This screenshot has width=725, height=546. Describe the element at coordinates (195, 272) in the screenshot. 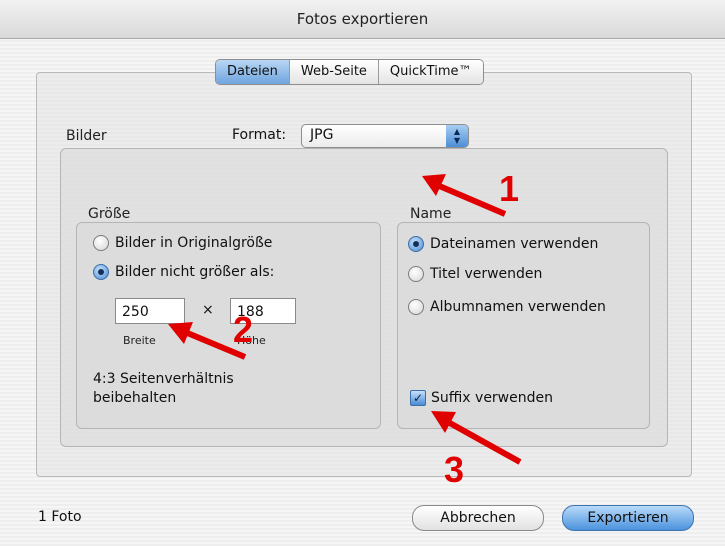

I see `max-size-label: Bilder nicht größer als:` at that location.